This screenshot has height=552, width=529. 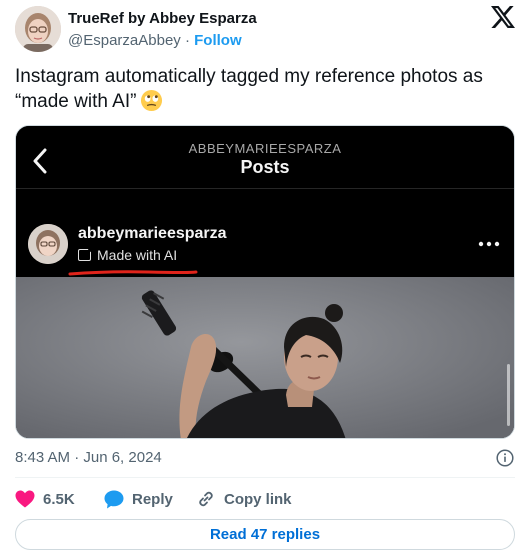 I want to click on reply-bubble-icon, so click(x=114, y=499).